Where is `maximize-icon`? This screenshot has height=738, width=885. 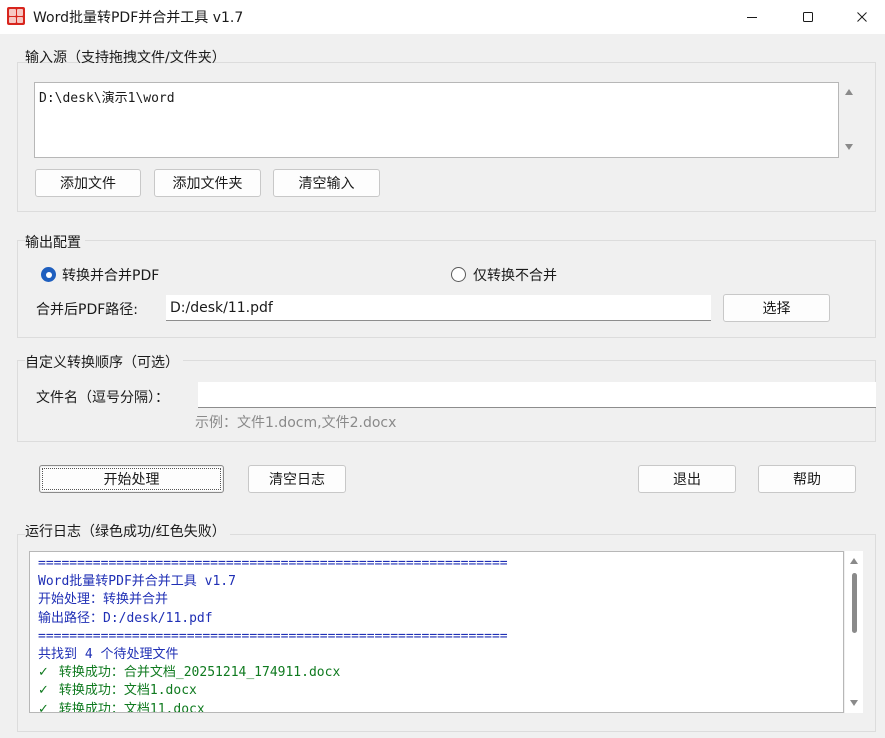 maximize-icon is located at coordinates (808, 17).